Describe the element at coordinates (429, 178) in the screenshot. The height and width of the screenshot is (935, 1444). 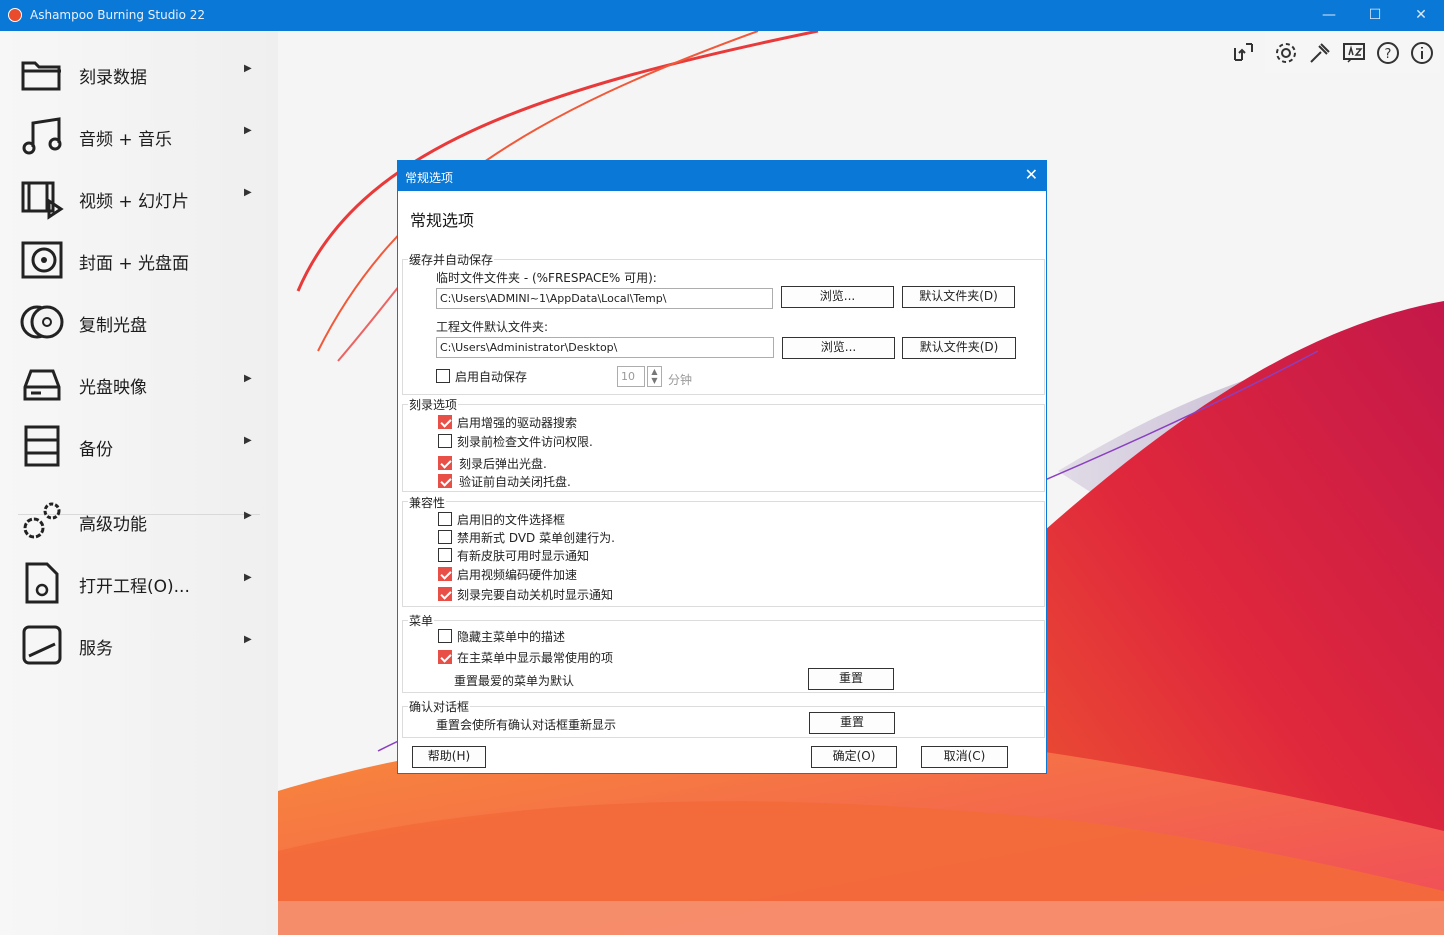
I see `dialog-title: 常规选项` at that location.